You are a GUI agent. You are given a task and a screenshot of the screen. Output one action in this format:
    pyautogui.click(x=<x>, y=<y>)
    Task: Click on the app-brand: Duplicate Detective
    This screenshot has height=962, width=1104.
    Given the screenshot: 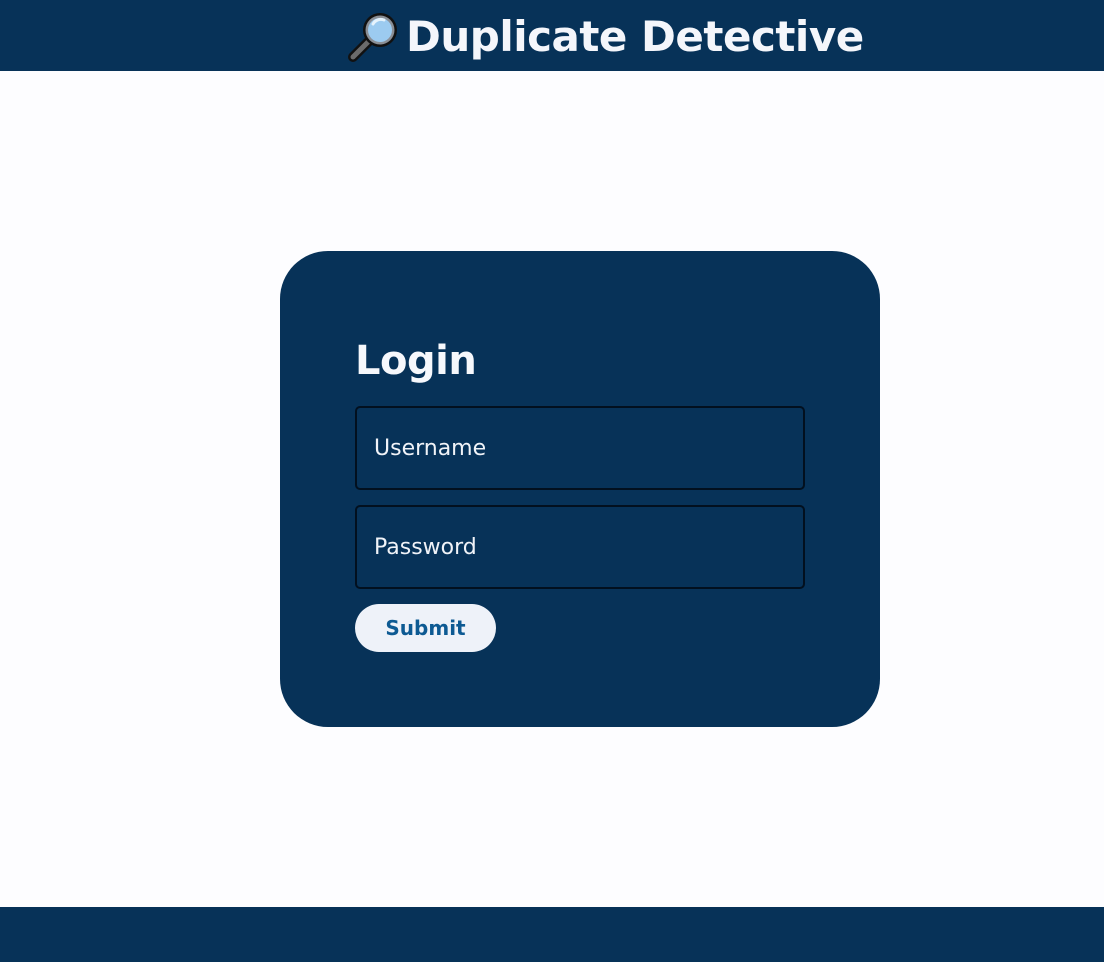 What is the action you would take?
    pyautogui.click(x=605, y=36)
    